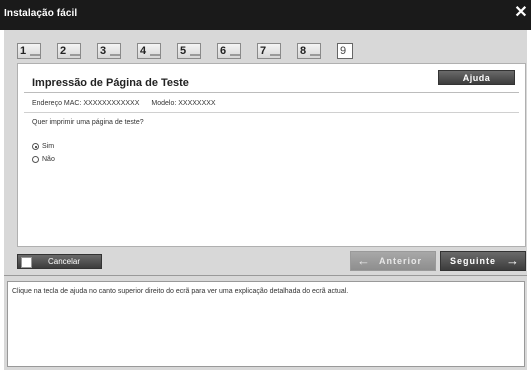 This screenshot has width=531, height=374. What do you see at coordinates (521, 13) in the screenshot?
I see `close-icon: ✕` at bounding box center [521, 13].